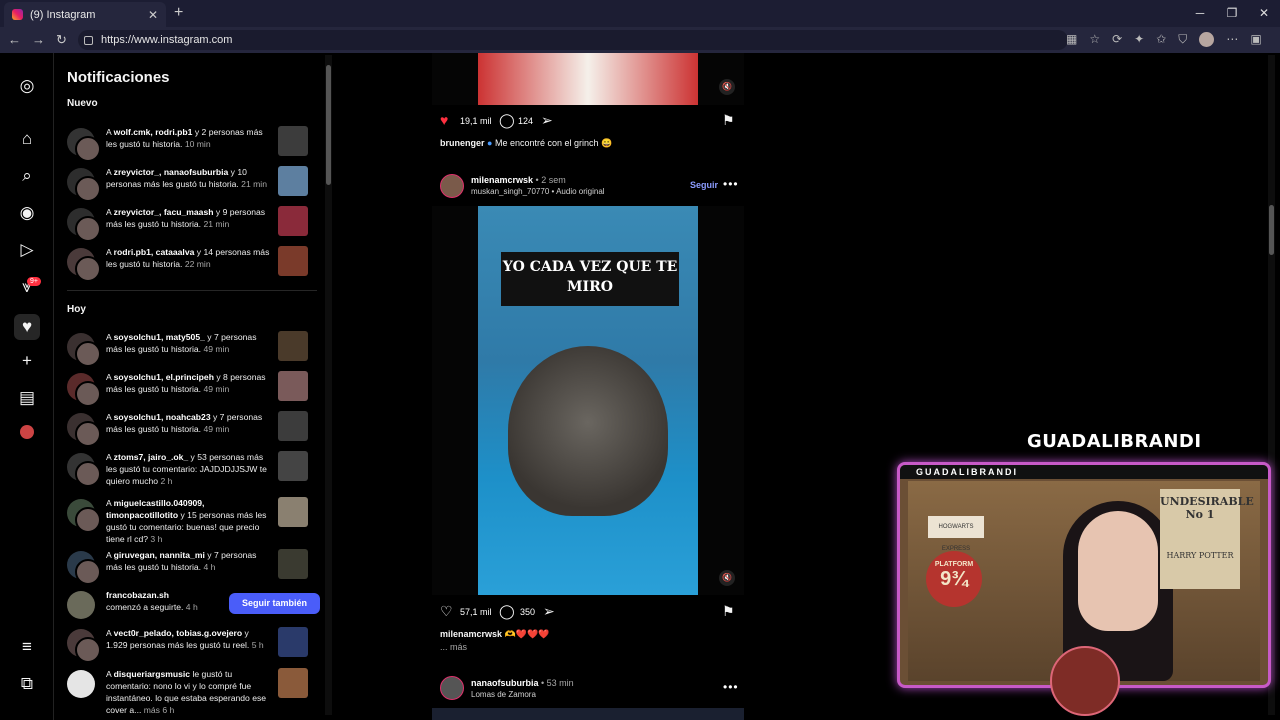  I want to click on explore-icon: ◉, so click(27, 213).